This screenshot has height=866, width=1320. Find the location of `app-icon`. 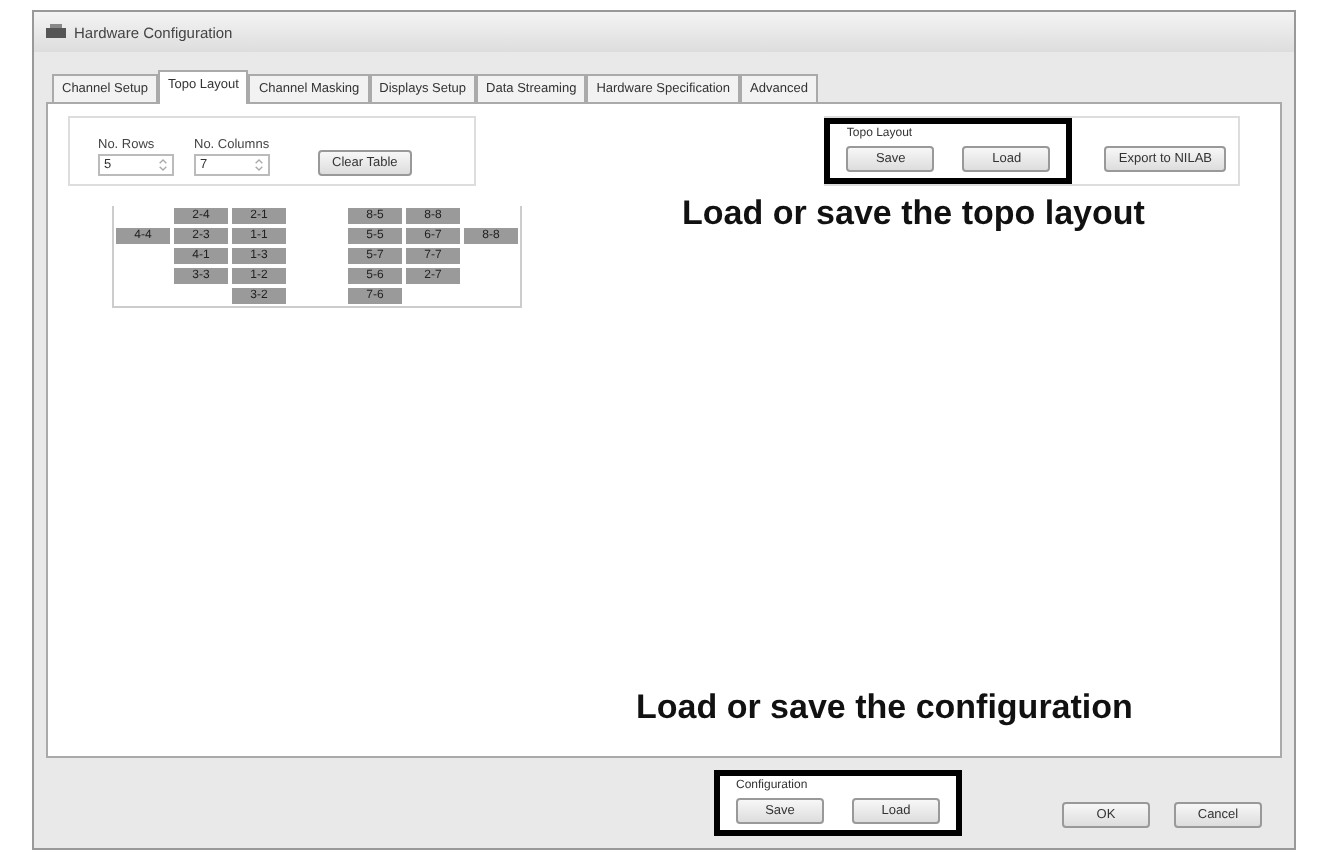

app-icon is located at coordinates (56, 32).